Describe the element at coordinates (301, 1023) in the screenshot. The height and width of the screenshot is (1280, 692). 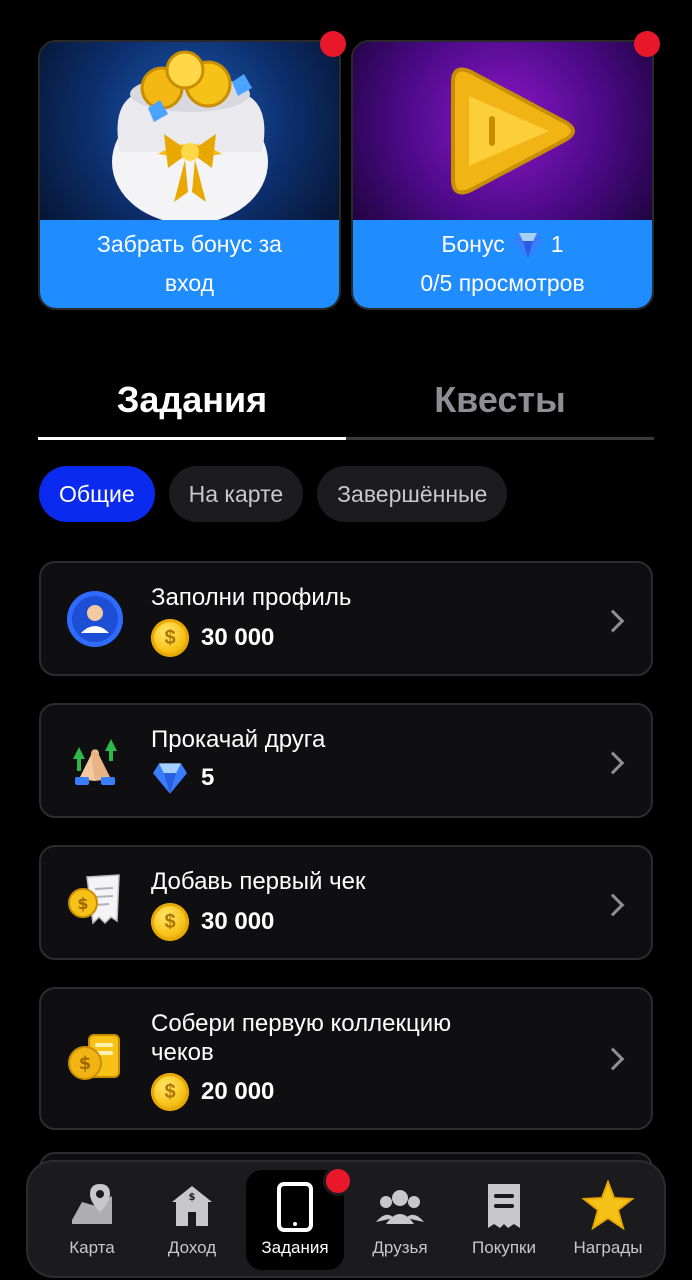
I see `task-title-line1: Собери первую коллекцию` at that location.